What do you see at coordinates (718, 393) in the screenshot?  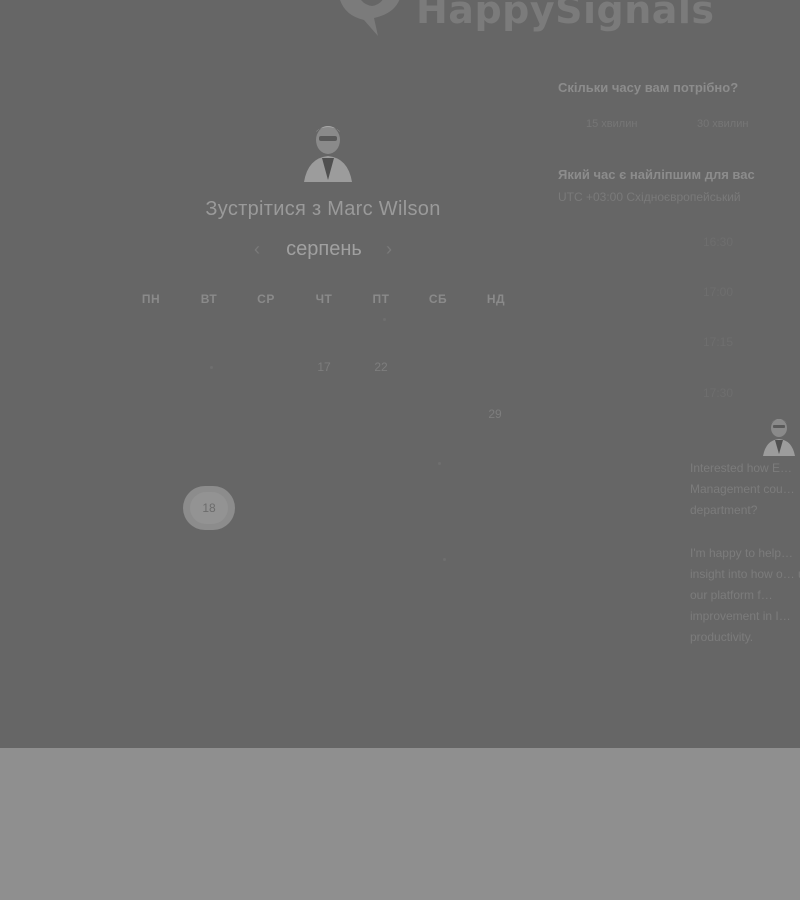 I see `time-slot: 17:30` at bounding box center [718, 393].